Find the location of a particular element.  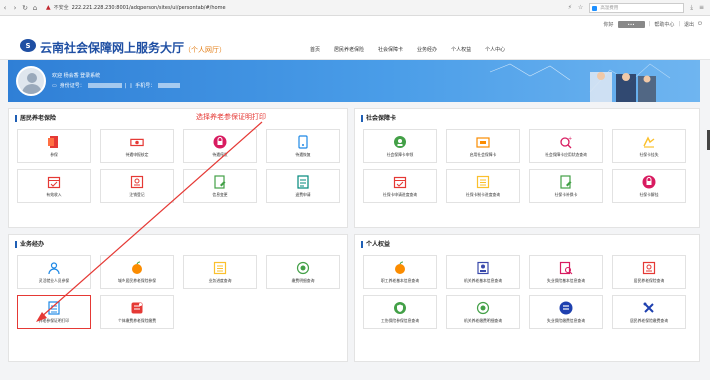

nav-rights: 个人权益 is located at coordinates (461, 49).